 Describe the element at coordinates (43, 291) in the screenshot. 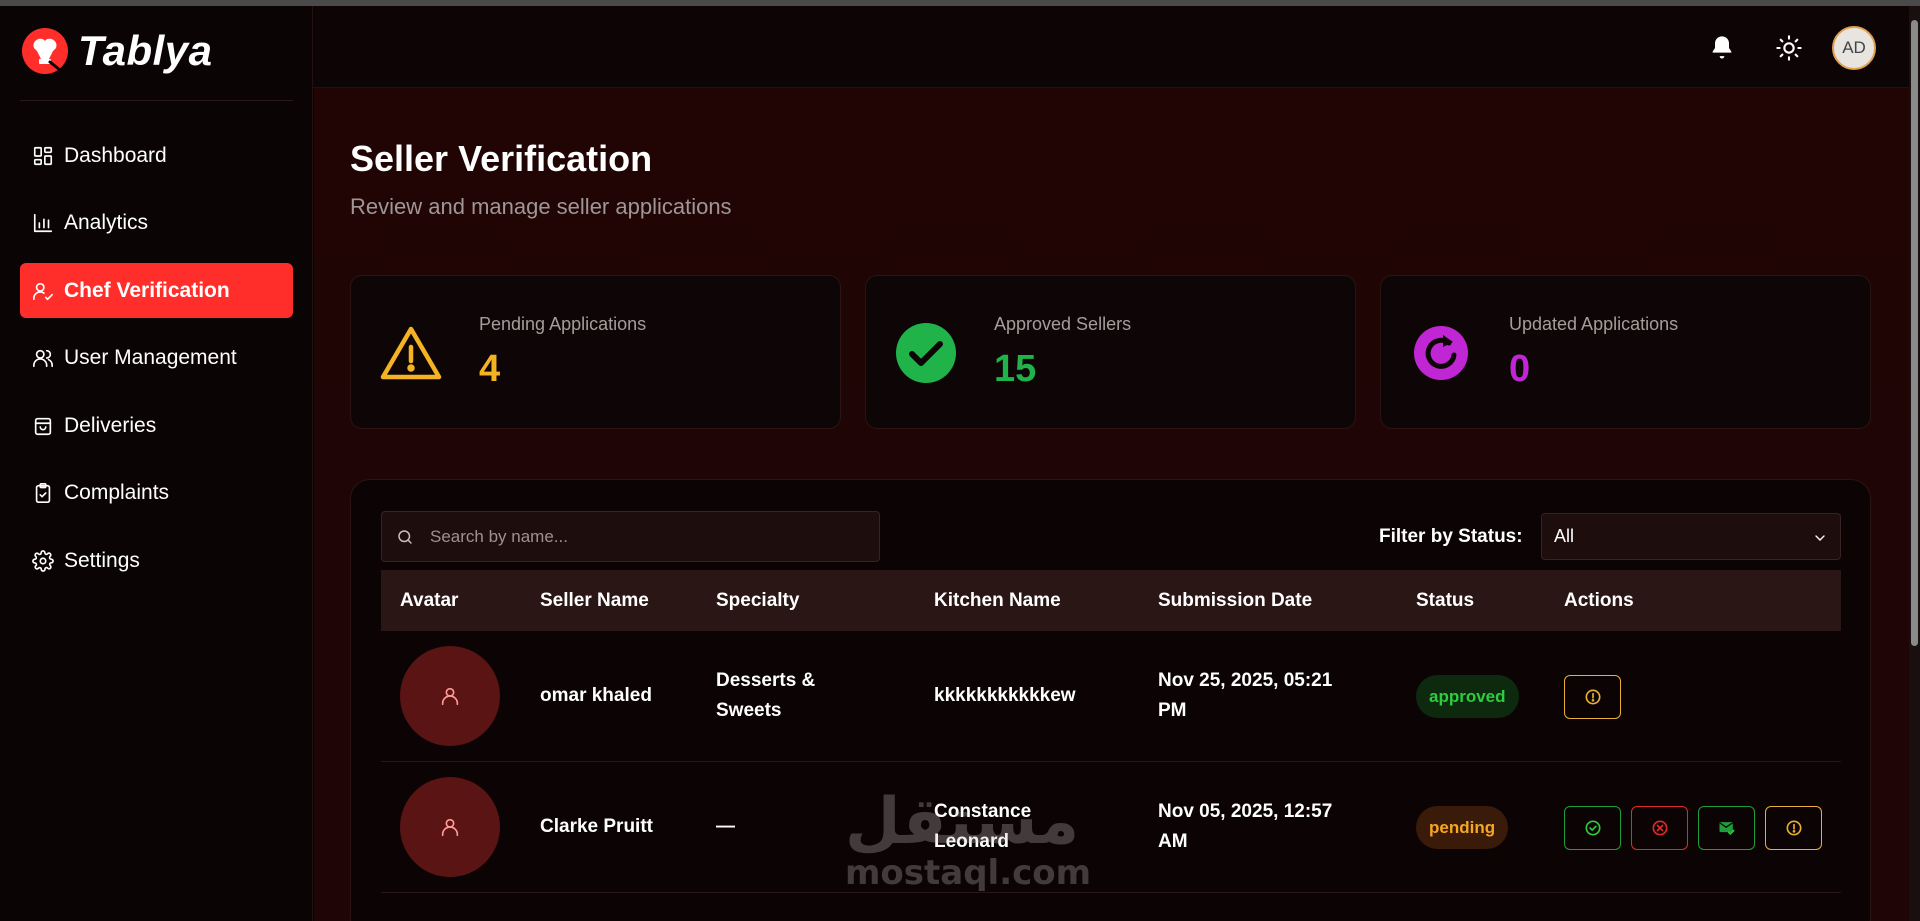

I see `user-check-icon` at that location.